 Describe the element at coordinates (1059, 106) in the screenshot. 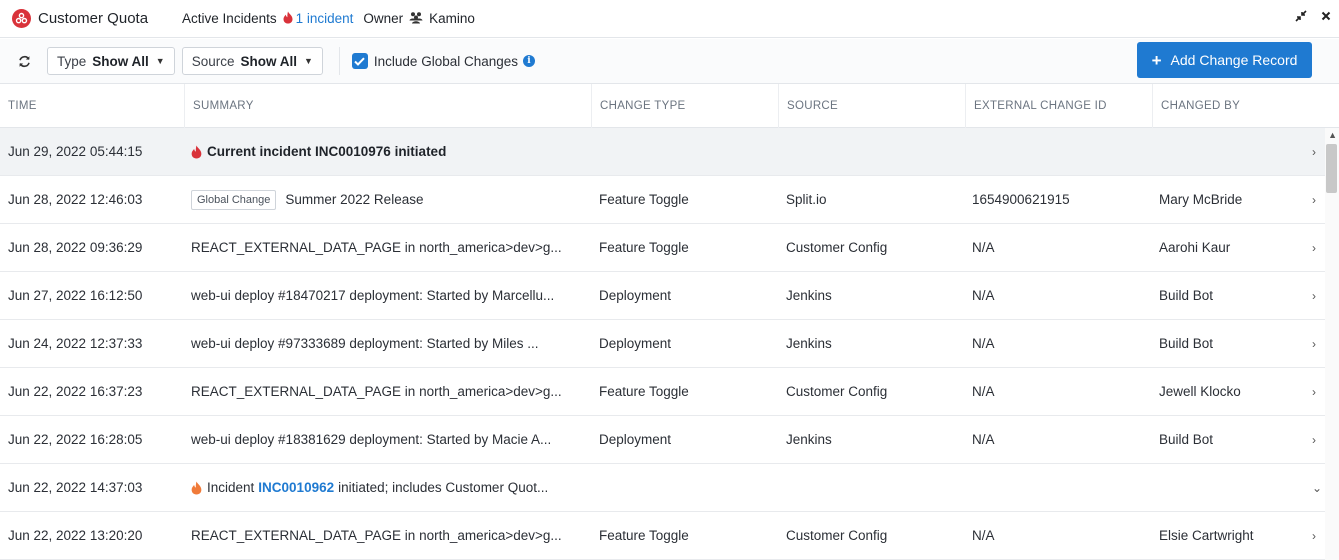

I see `column-header-external-change-id: EXTERNAL CHANGE ID` at that location.